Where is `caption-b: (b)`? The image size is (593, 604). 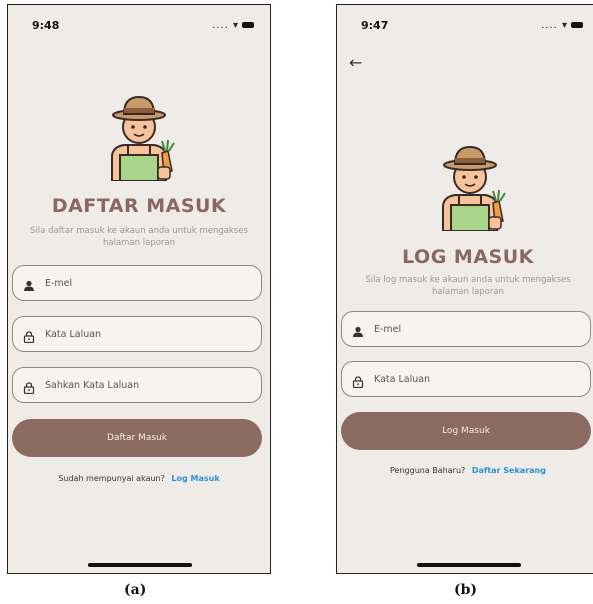 caption-b: (b) is located at coordinates (466, 590).